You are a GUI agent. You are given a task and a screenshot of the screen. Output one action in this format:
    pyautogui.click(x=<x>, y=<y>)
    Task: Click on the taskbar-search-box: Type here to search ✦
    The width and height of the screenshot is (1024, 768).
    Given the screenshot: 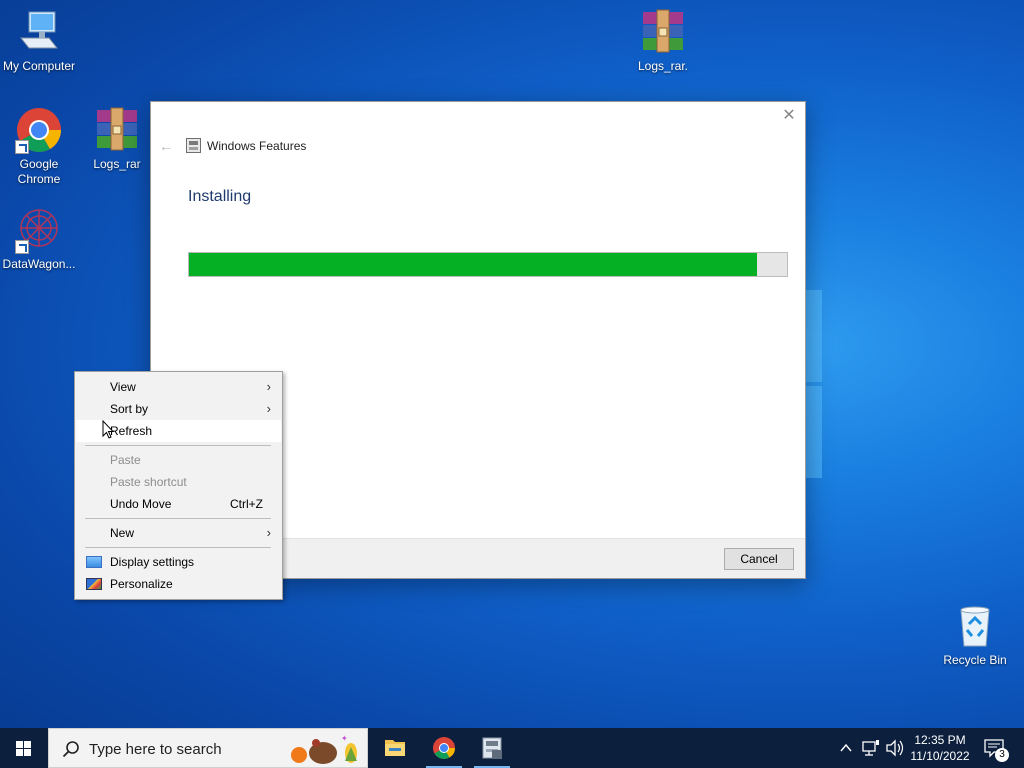 What is the action you would take?
    pyautogui.click(x=208, y=748)
    